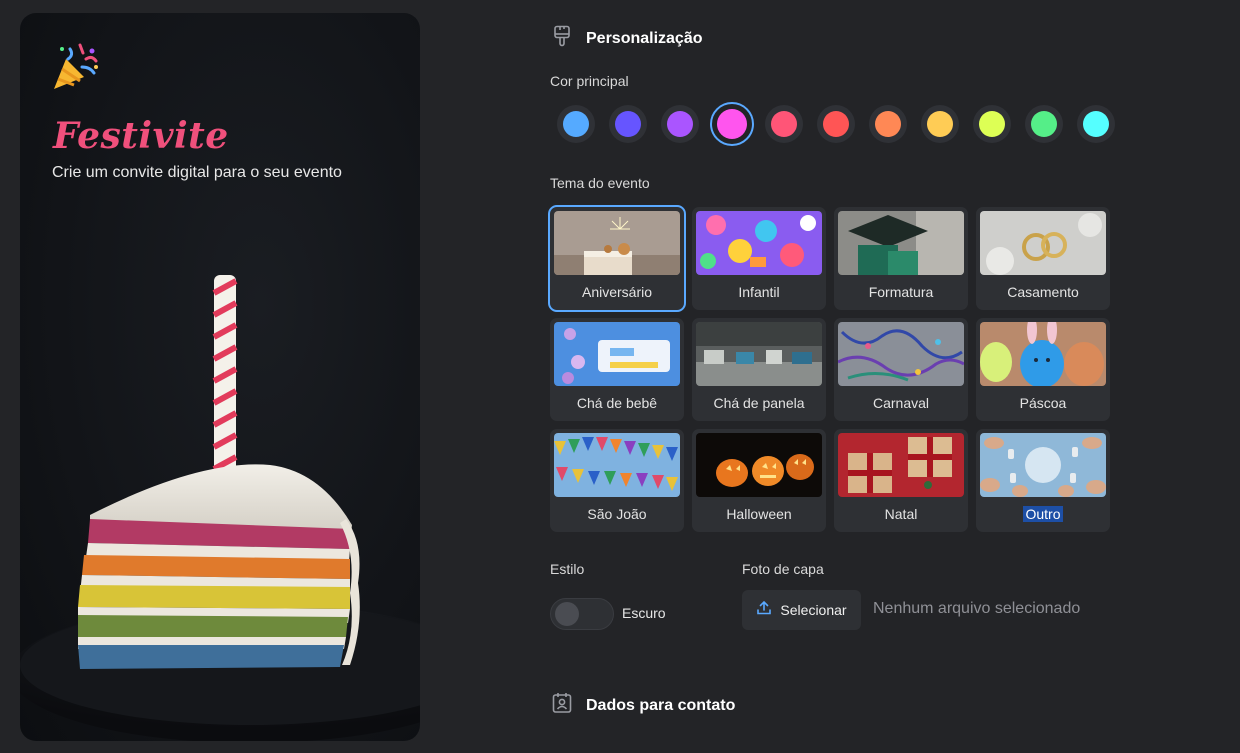 This screenshot has height=753, width=1240. What do you see at coordinates (582, 614) in the screenshot?
I see `dark-mode-toggle` at bounding box center [582, 614].